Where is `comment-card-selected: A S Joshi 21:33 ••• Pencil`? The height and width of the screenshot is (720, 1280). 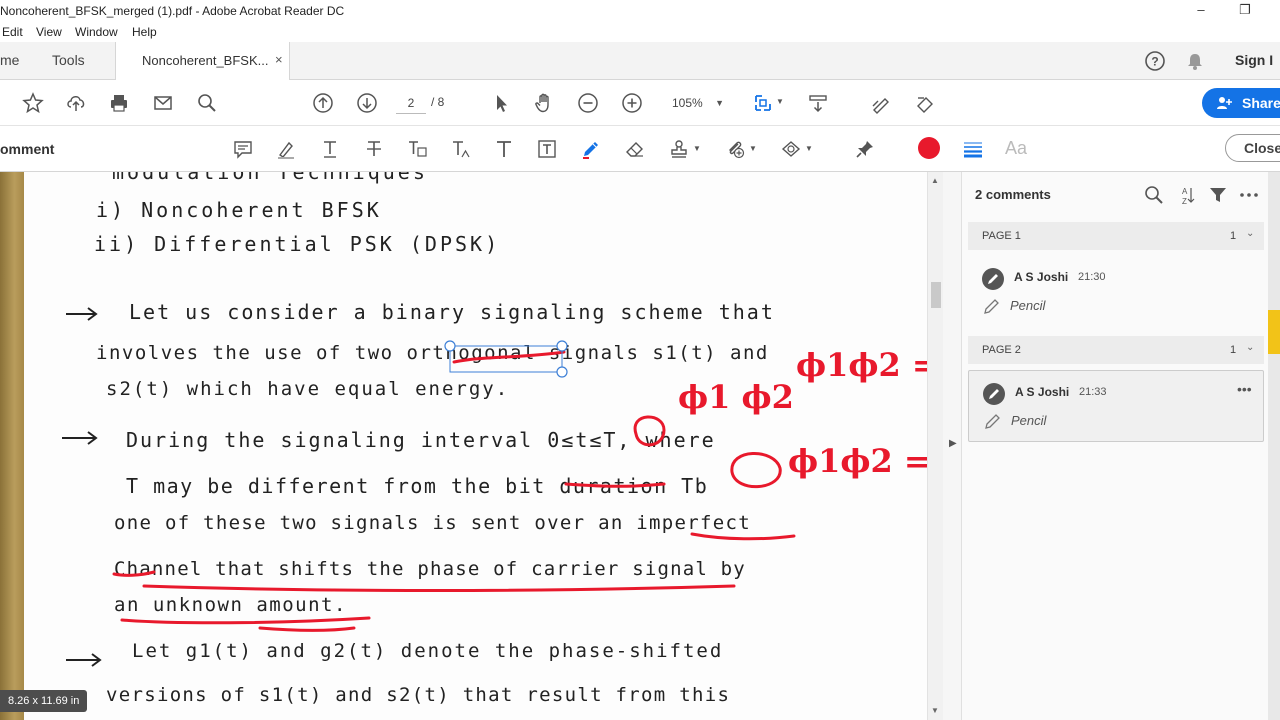 comment-card-selected: A S Joshi 21:33 ••• Pencil is located at coordinates (1116, 406).